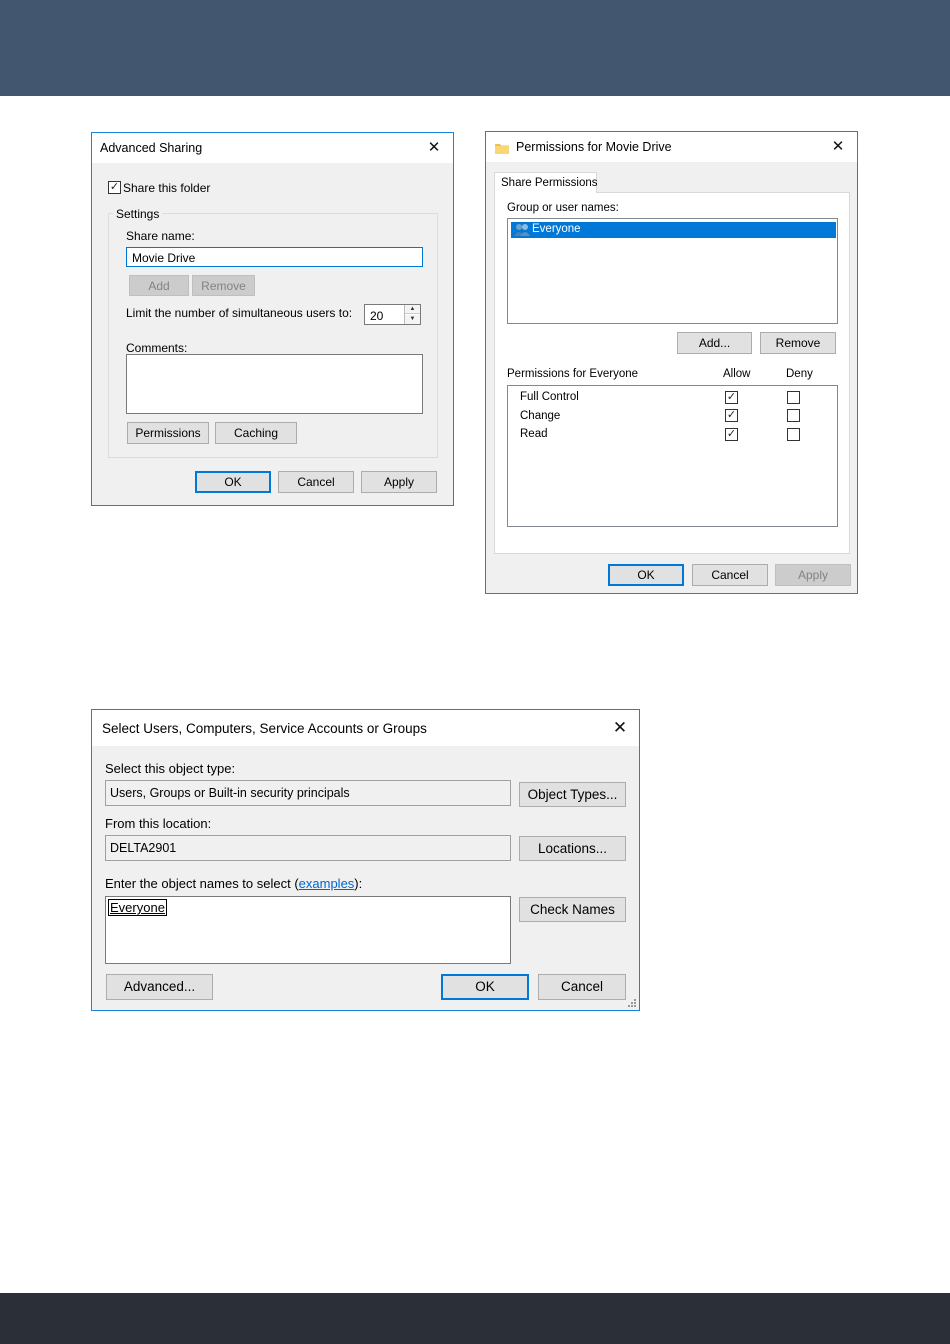 The width and height of the screenshot is (950, 1344). Describe the element at coordinates (377, 316) in the screenshot. I see `limit-users-value: 20` at that location.